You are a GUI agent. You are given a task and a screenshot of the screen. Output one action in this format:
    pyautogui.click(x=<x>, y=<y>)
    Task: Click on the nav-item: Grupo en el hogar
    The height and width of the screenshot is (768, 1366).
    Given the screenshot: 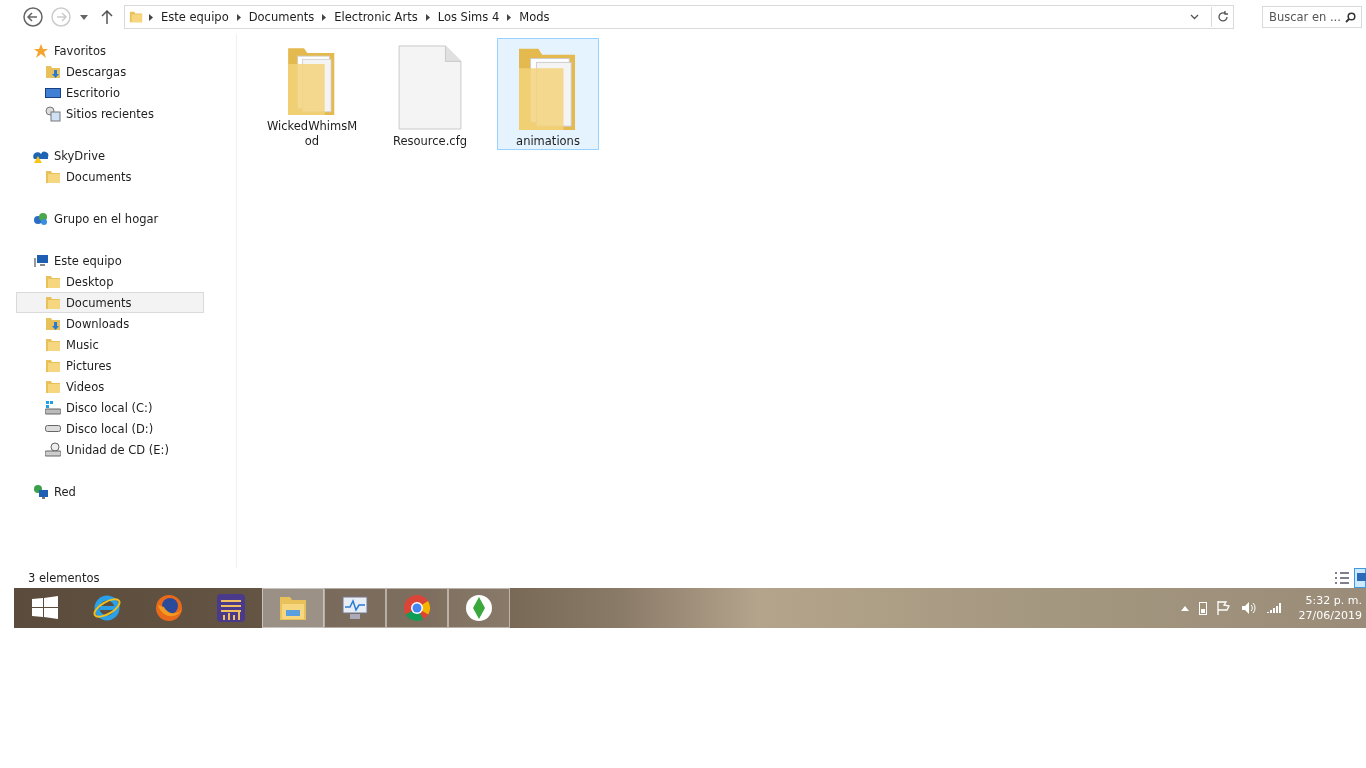 What is the action you would take?
    pyautogui.click(x=116, y=218)
    